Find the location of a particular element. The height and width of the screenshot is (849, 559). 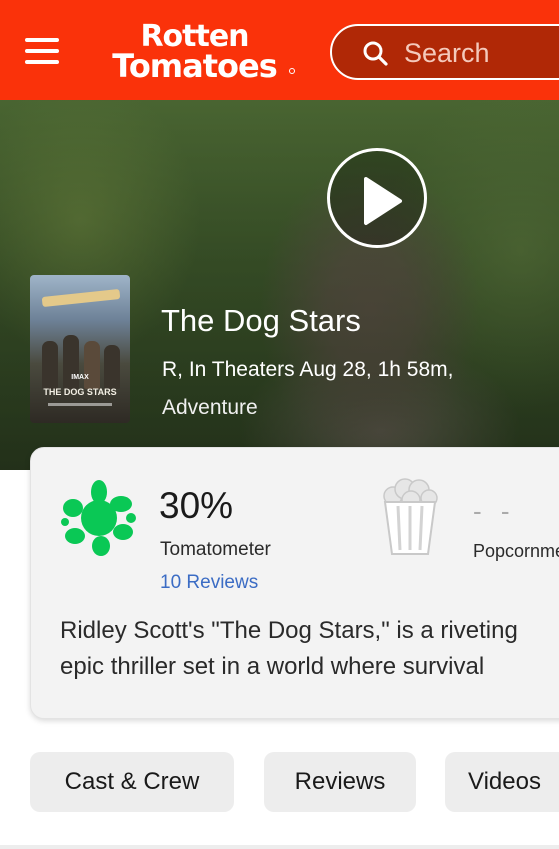

popcorn-bucket-icon is located at coordinates (410, 516).